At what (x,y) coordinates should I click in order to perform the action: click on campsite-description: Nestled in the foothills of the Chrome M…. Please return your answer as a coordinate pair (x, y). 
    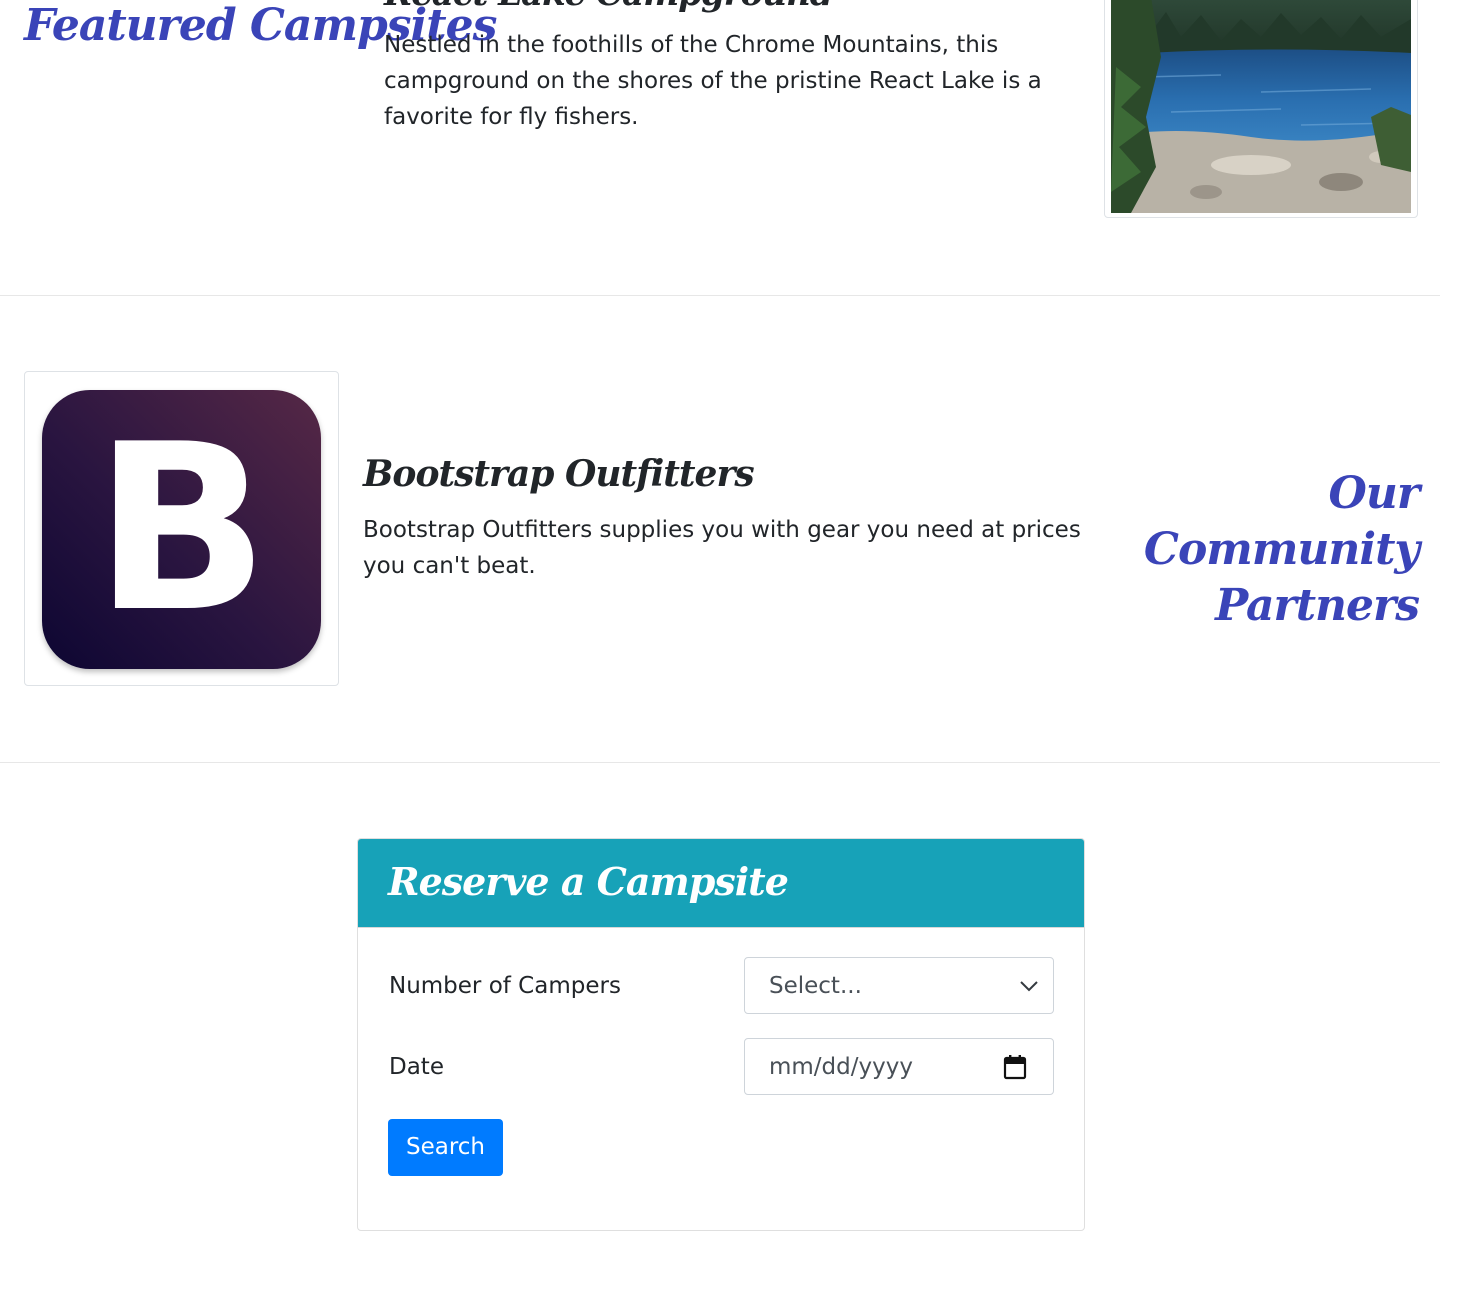
    Looking at the image, I should click on (713, 81).